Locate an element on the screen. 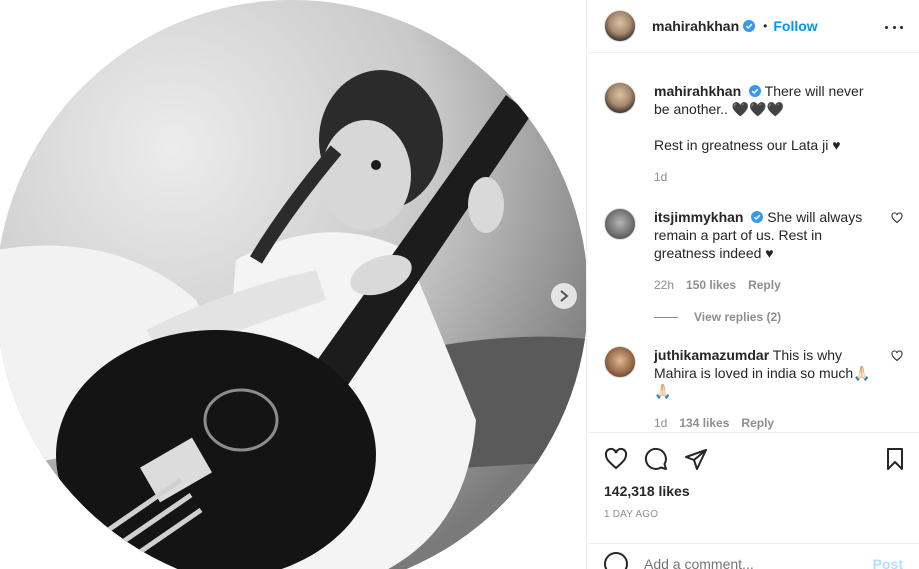  comment-username: juthikamazumdar is located at coordinates (711, 355).